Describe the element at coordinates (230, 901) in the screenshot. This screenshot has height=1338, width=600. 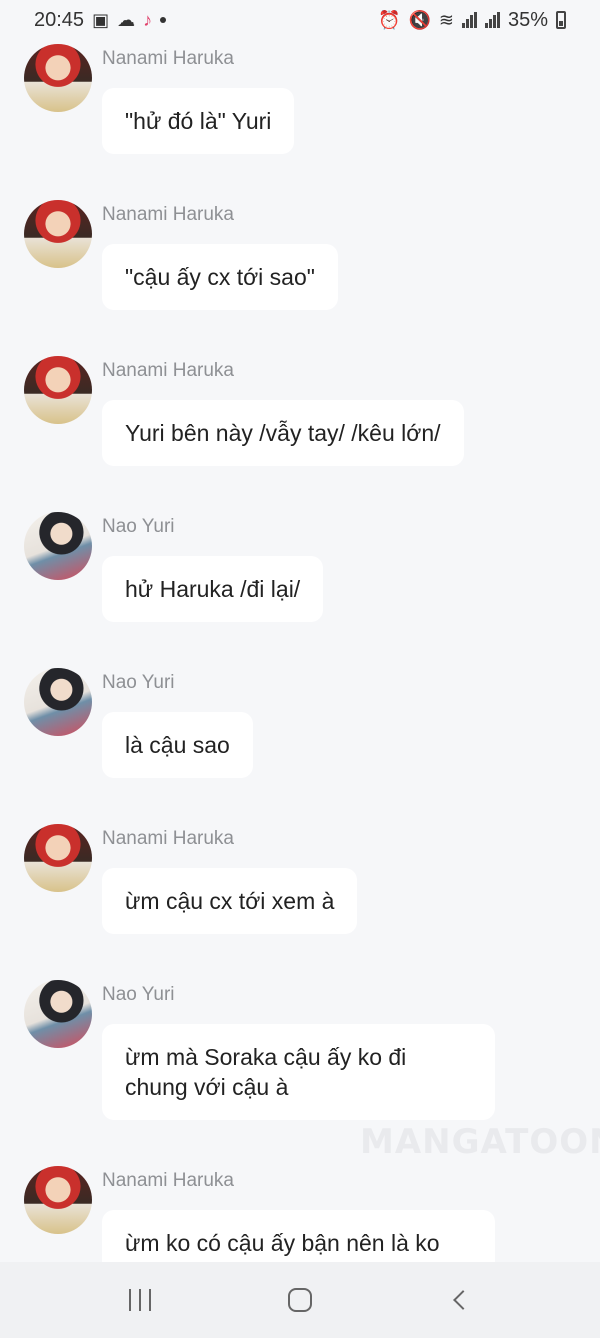
I see `message-bubble: ừm cậu cx tới xem à` at that location.